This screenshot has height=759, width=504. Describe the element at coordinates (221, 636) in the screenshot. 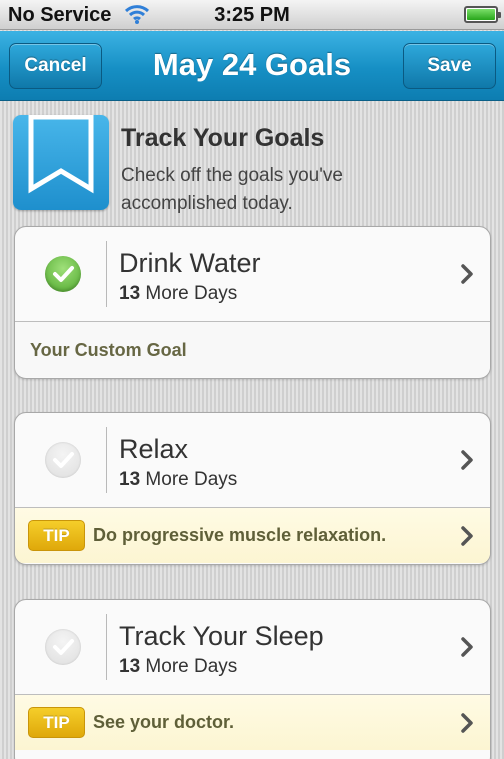

I see `goal-name: Track Your Sleep` at that location.